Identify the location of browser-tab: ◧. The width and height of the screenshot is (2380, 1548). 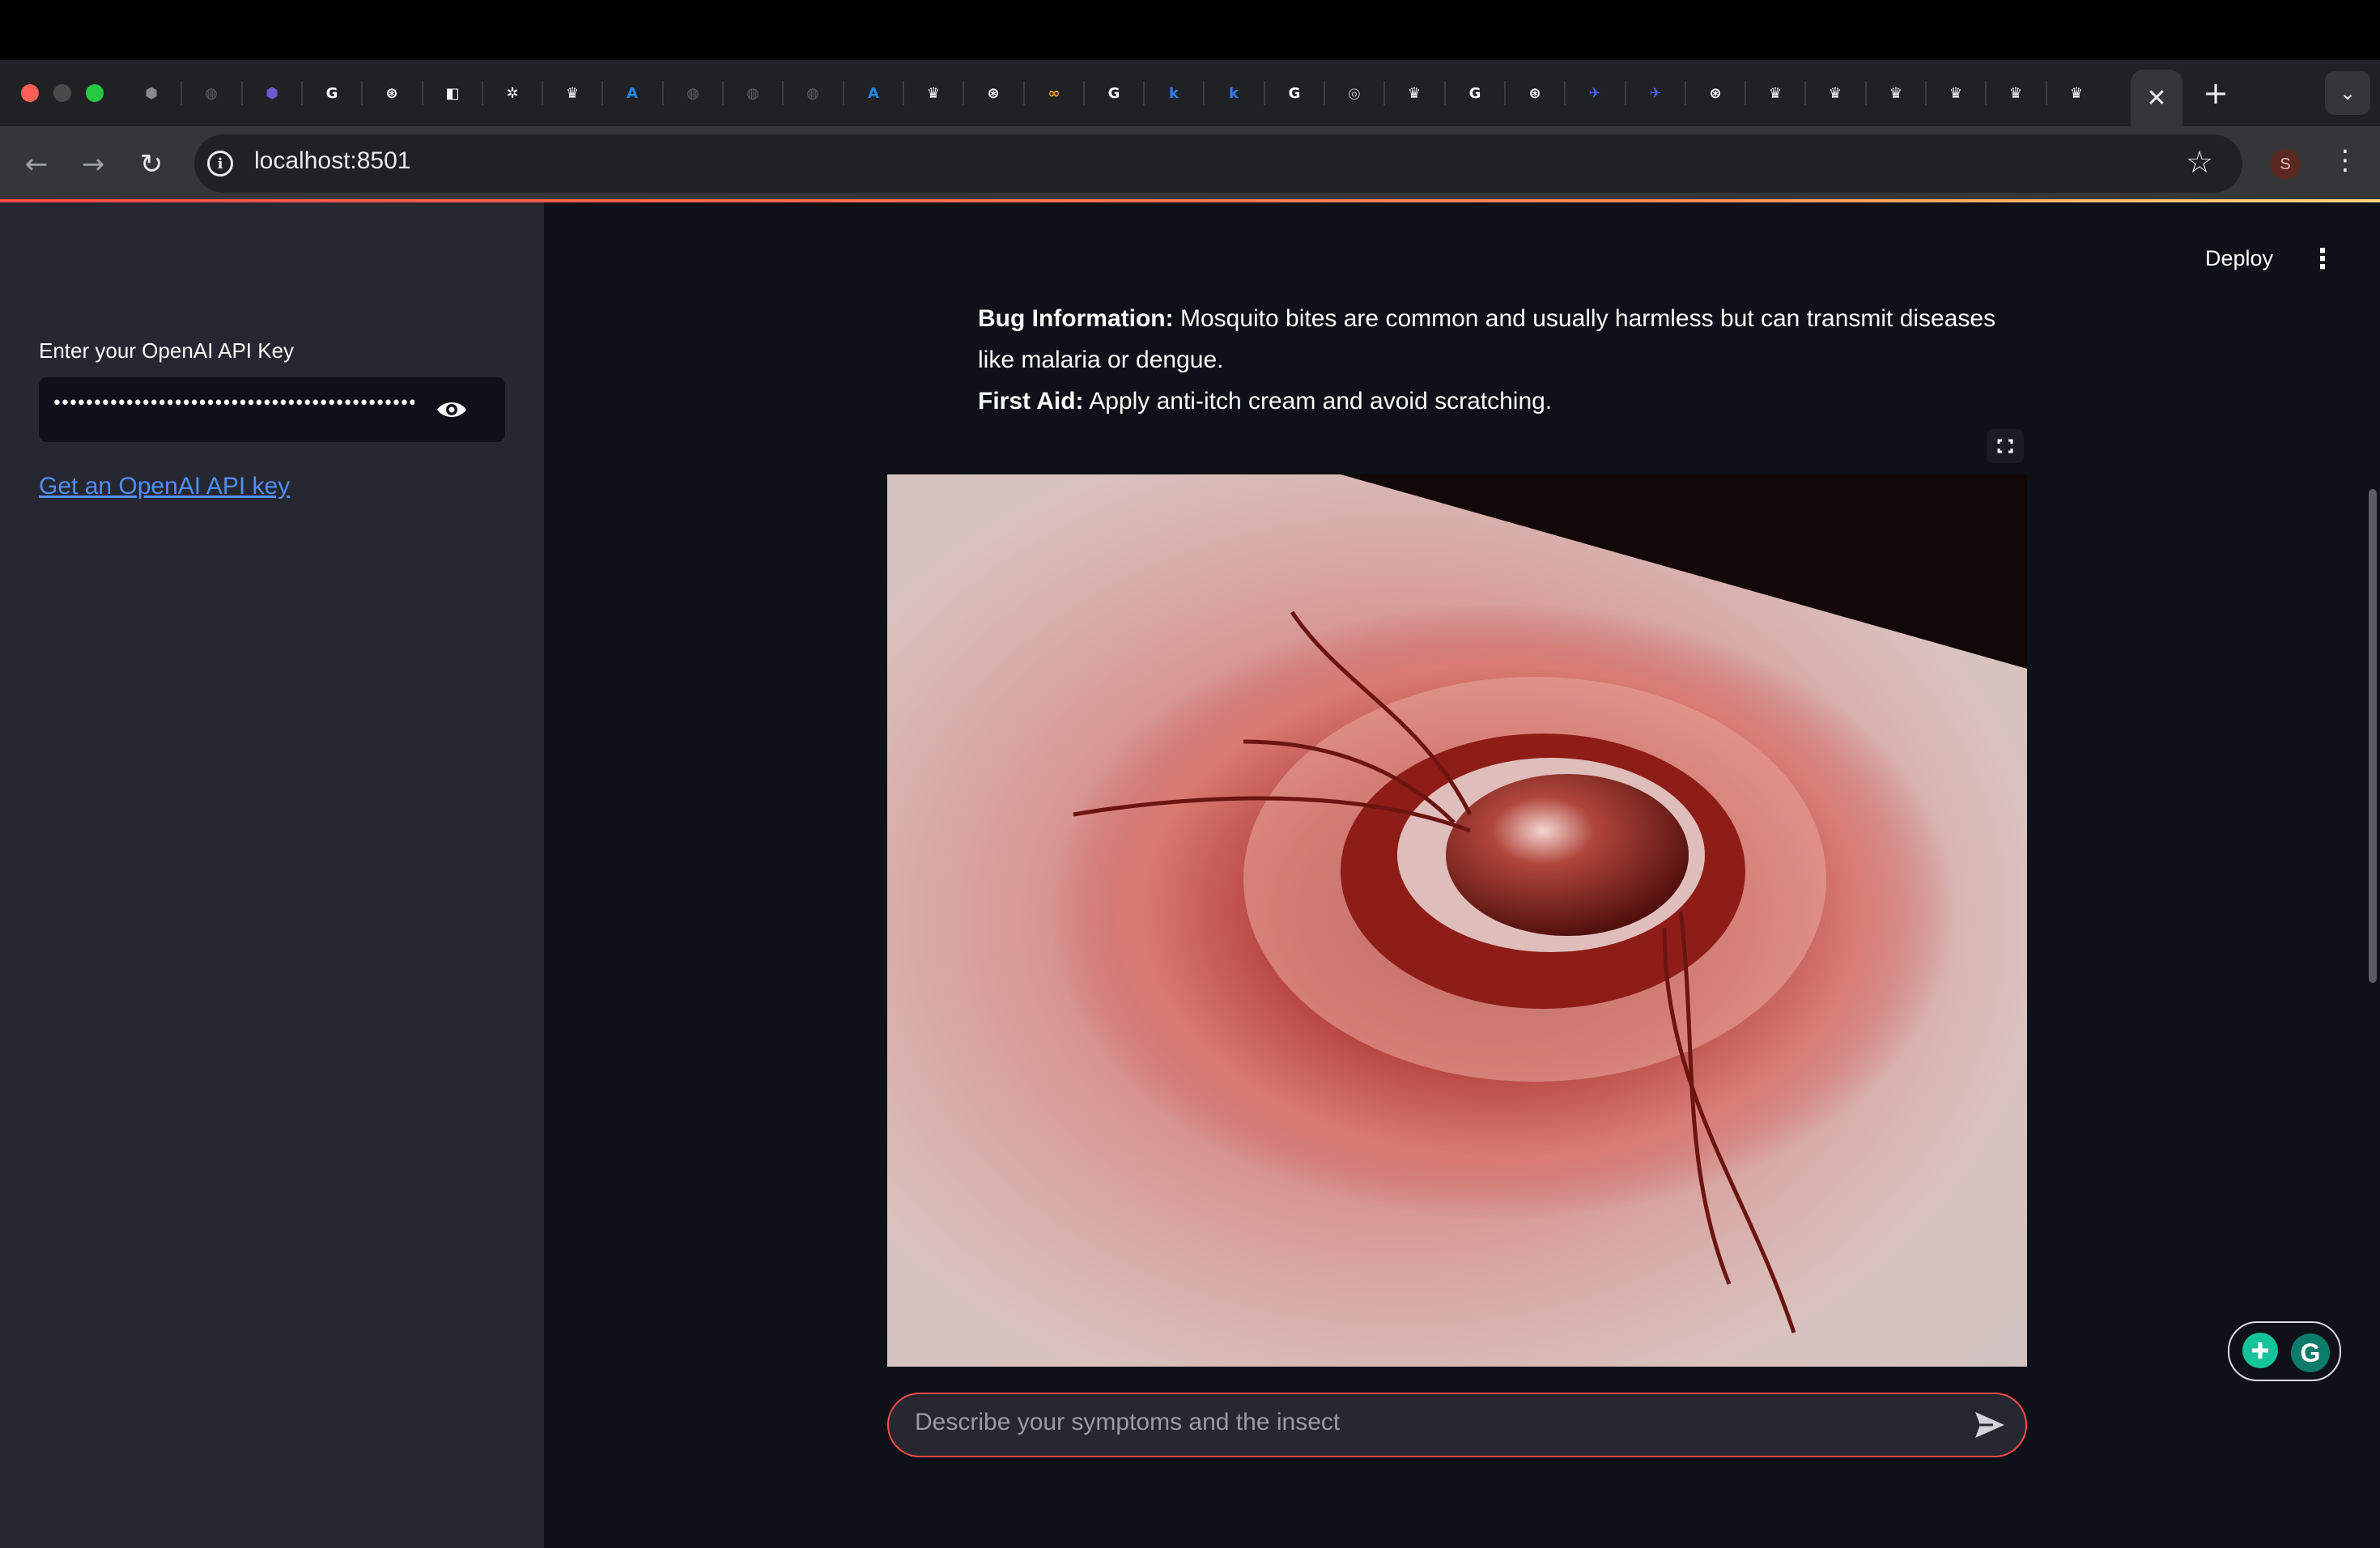
(452, 93).